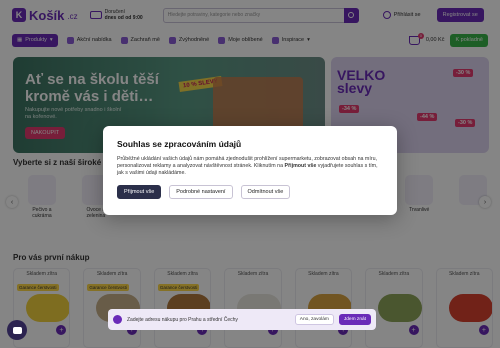  What do you see at coordinates (314, 319) in the screenshot?
I see `address-later-button: Ano, zavolám` at bounding box center [314, 319].